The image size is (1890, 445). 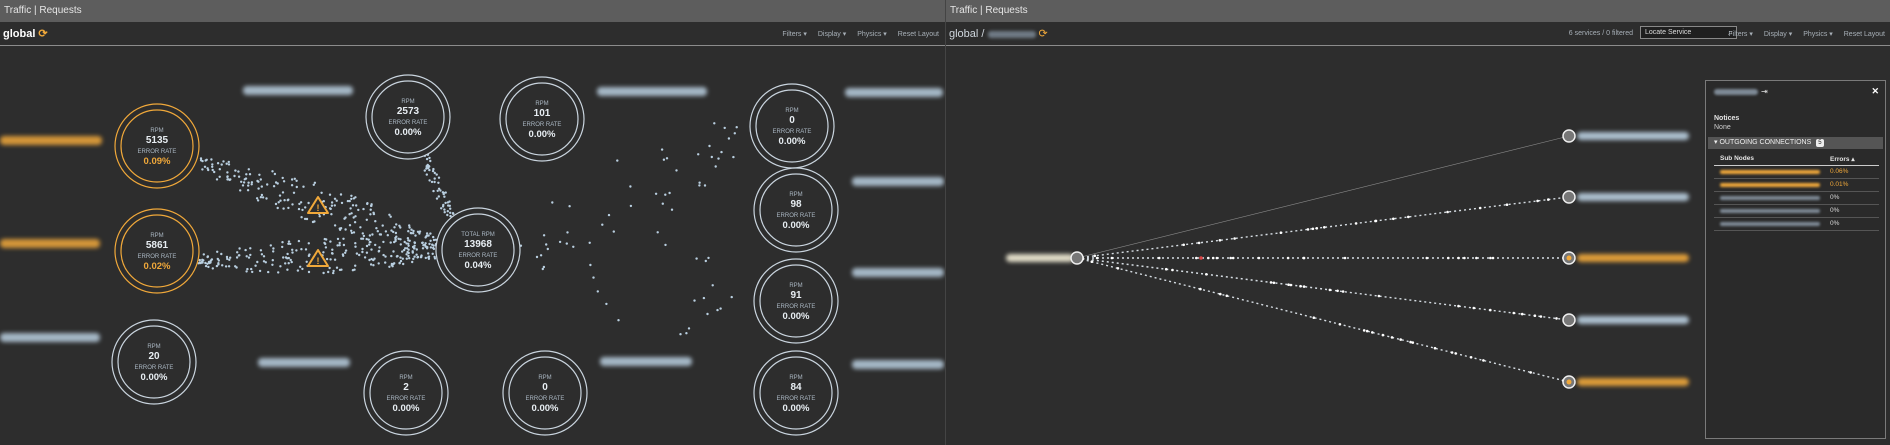 What do you see at coordinates (796, 210) in the screenshot?
I see `service-node: RPM98 ERROR RATE0.00%` at bounding box center [796, 210].